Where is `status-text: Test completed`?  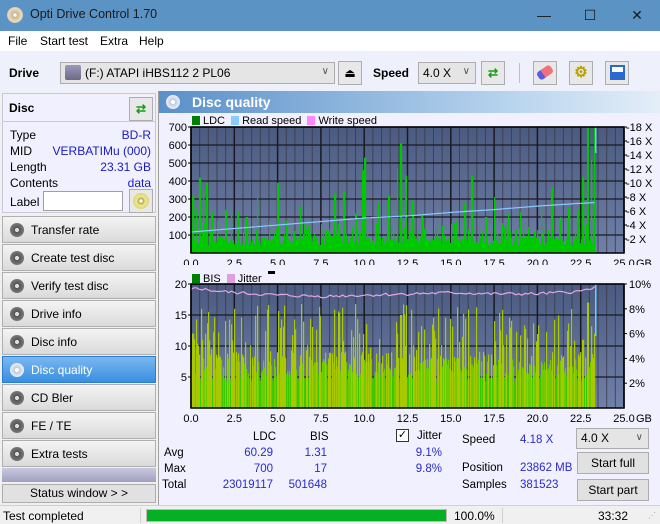 status-text: Test completed is located at coordinates (43, 516).